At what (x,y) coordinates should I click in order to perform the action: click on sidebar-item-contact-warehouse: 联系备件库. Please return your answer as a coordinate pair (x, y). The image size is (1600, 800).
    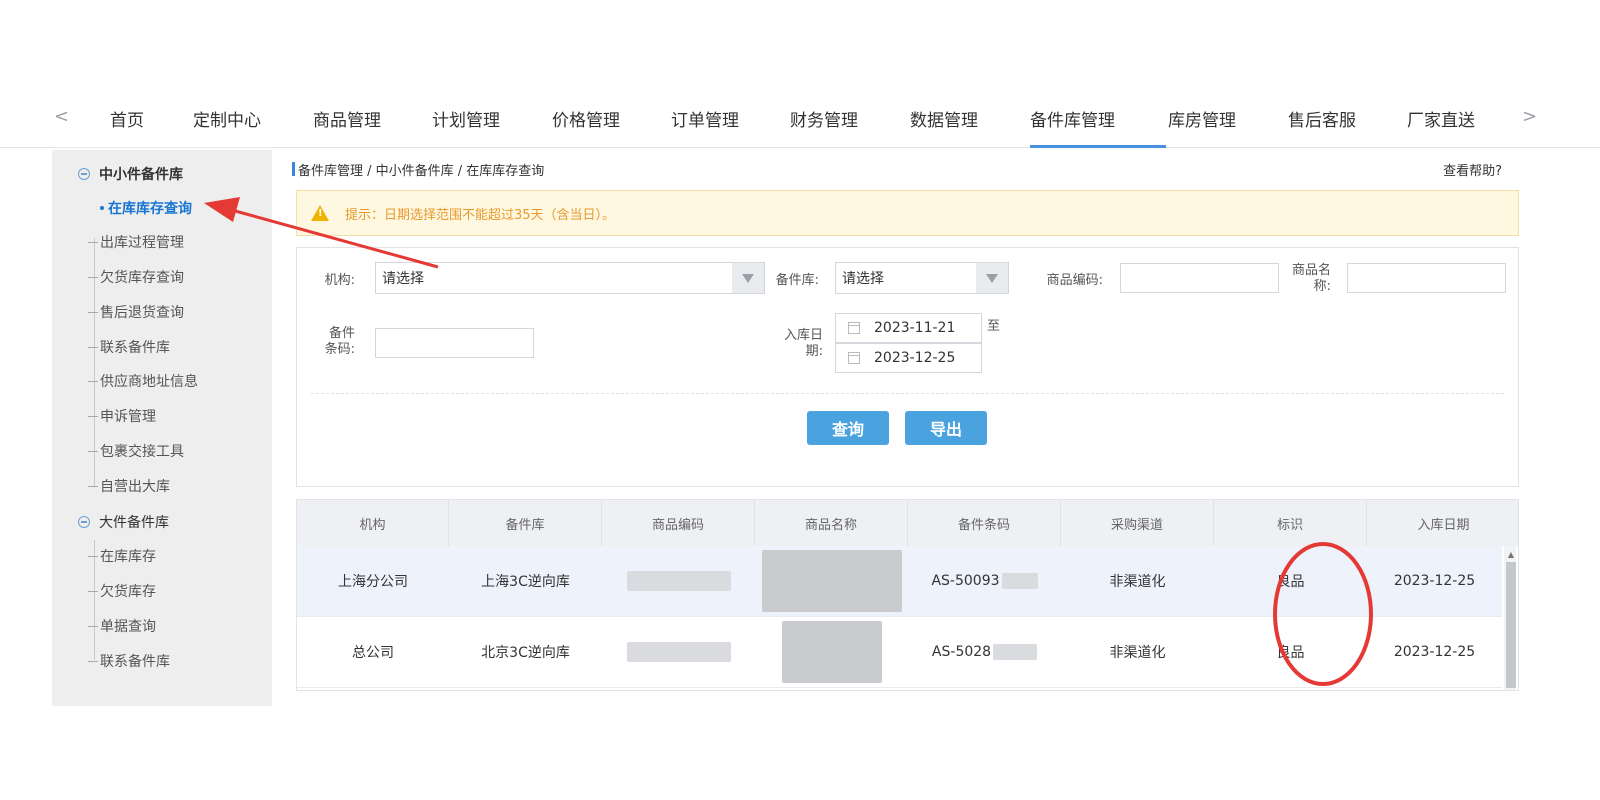
    Looking at the image, I should click on (129, 347).